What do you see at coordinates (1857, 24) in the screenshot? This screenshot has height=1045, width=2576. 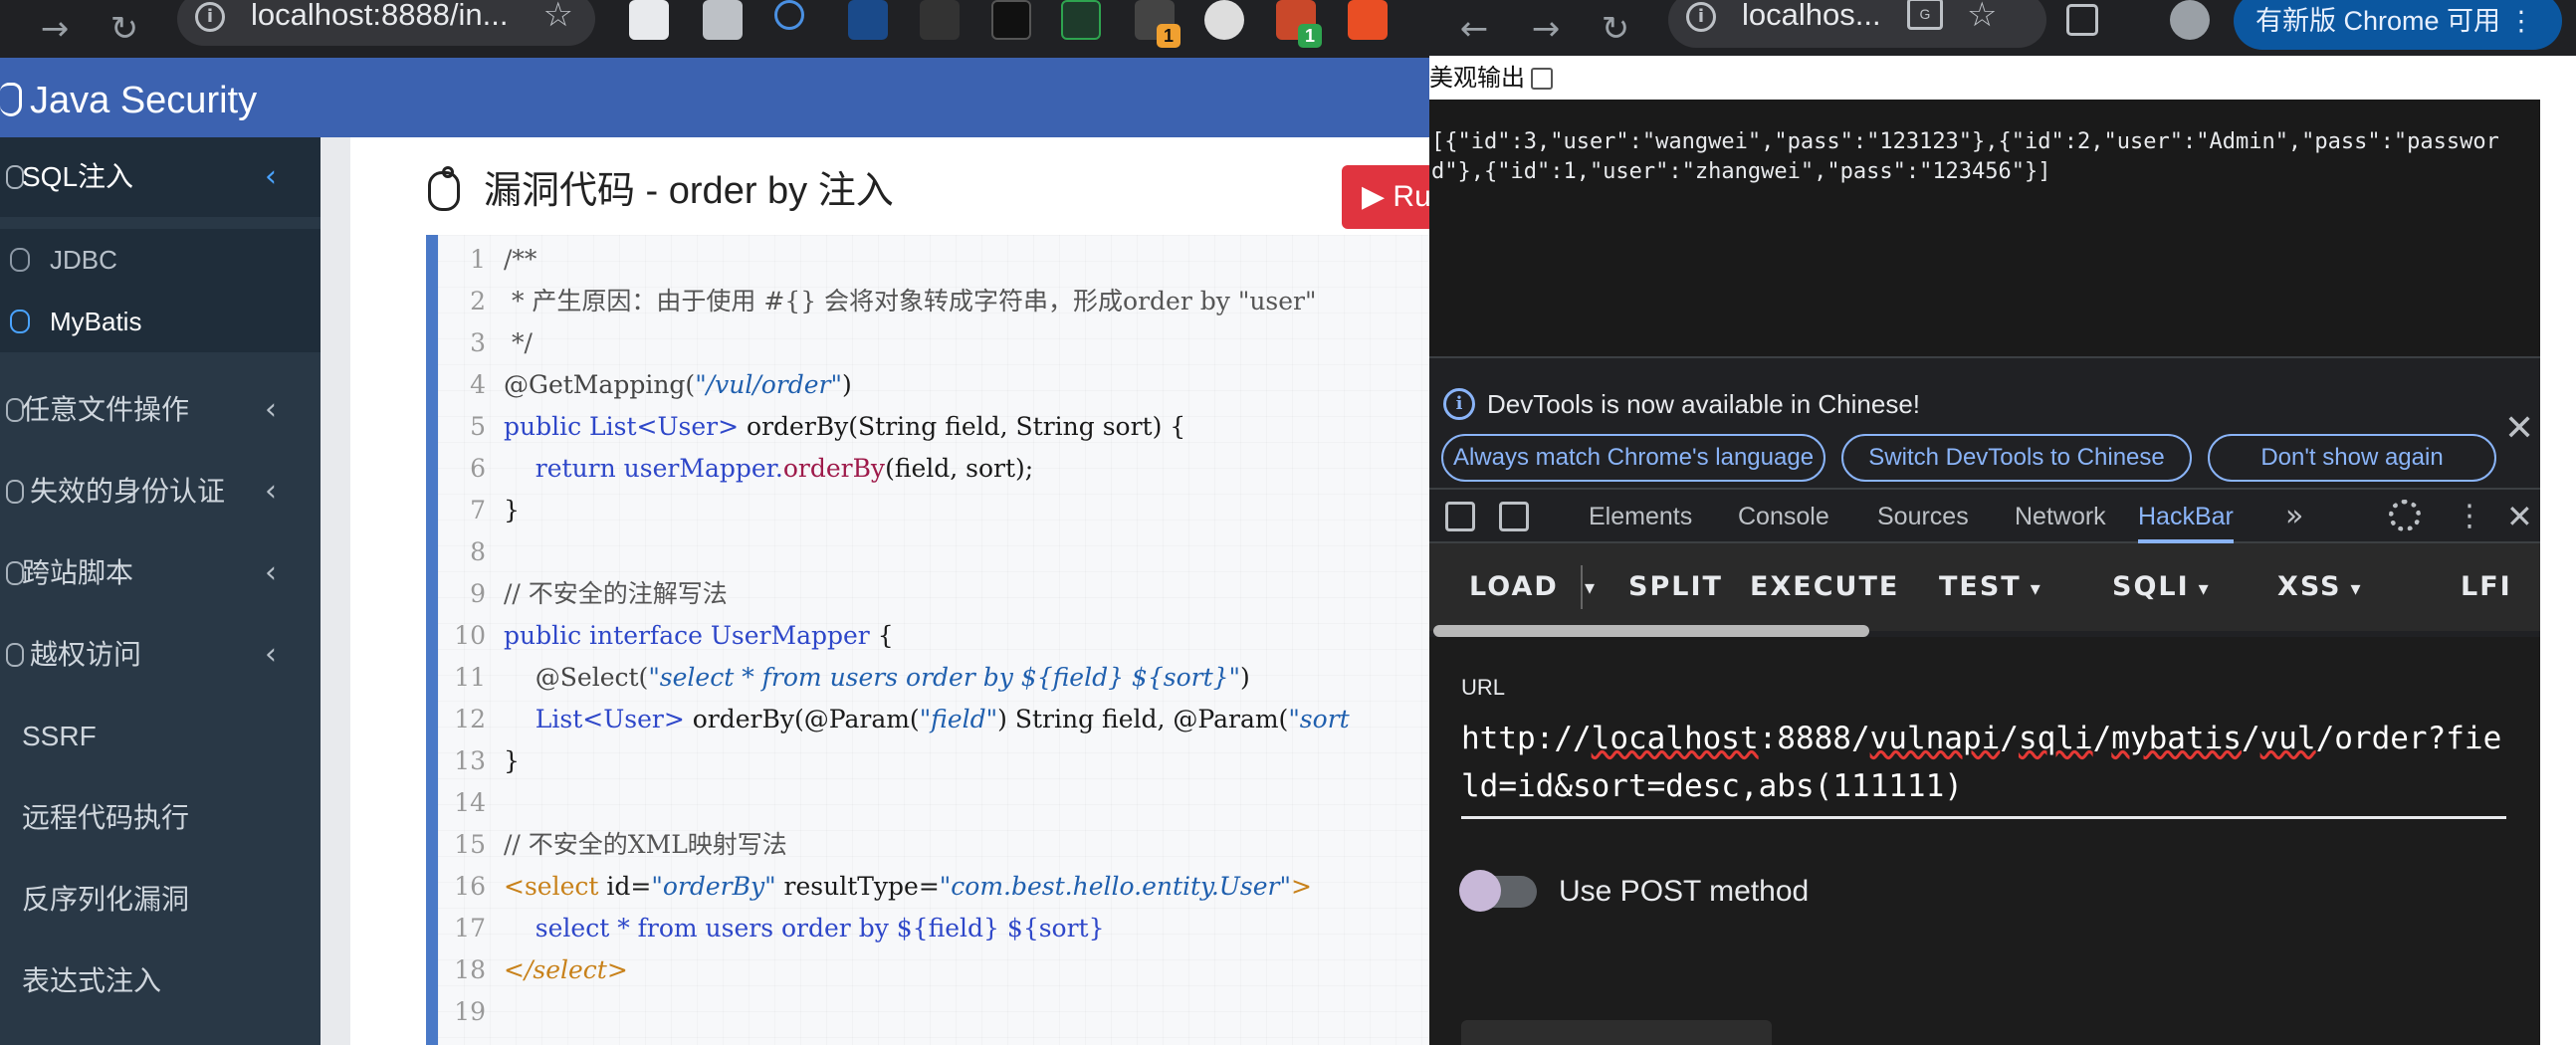 I see `address-bar: i localhos... G ☆` at bounding box center [1857, 24].